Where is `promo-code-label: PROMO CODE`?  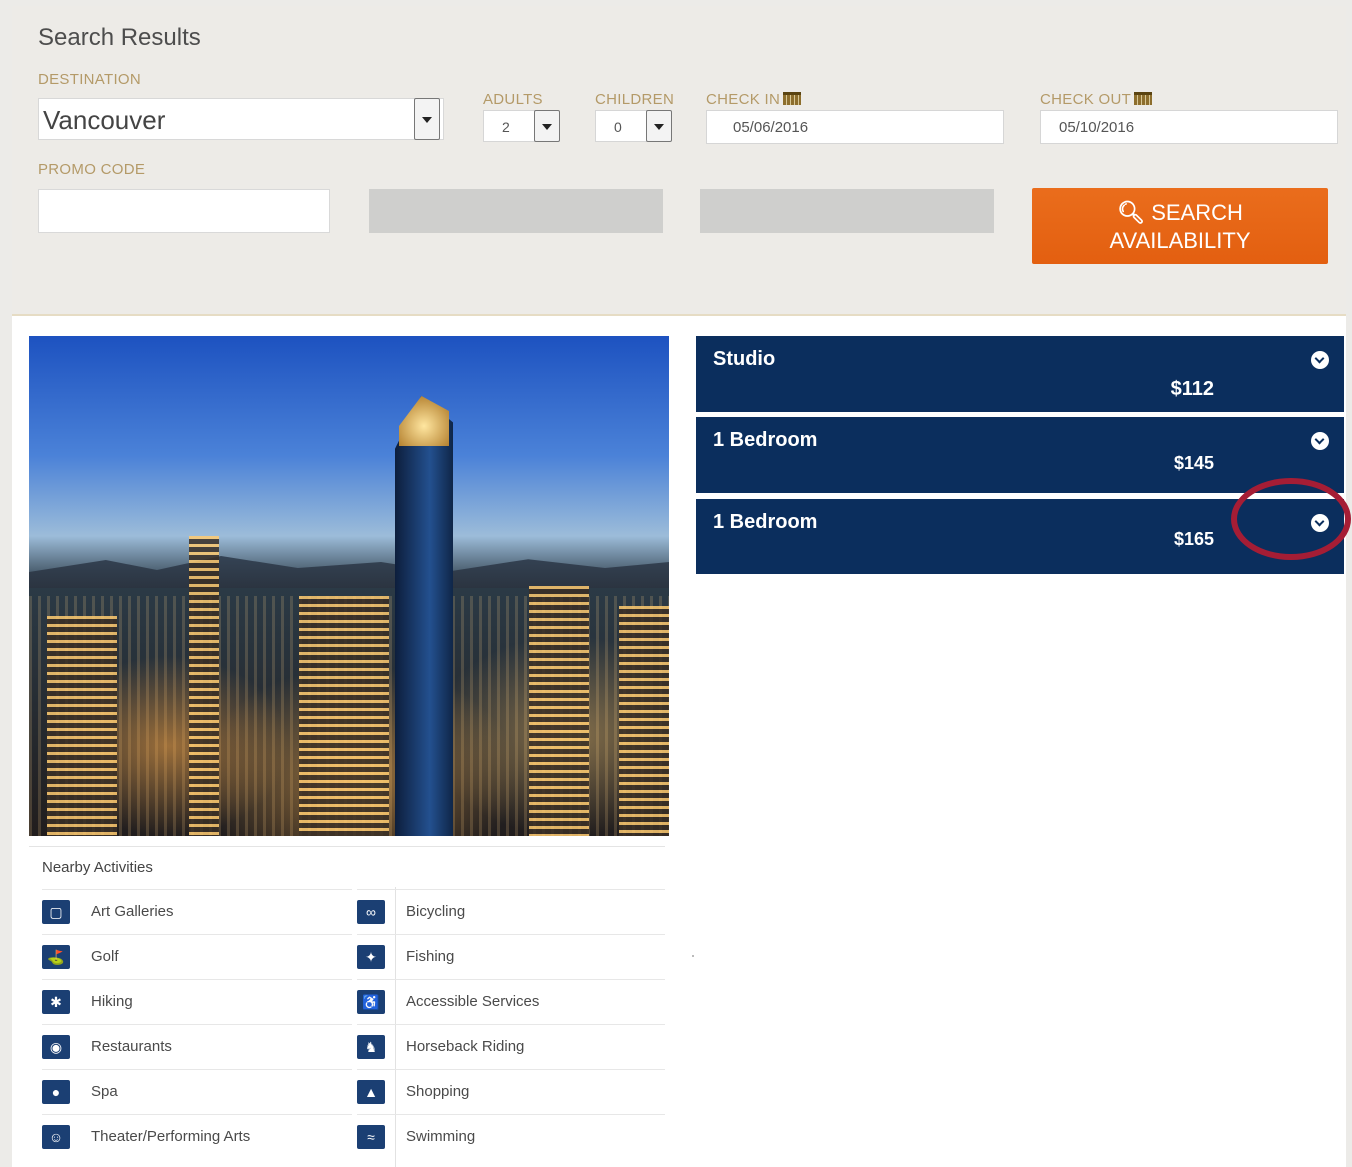
promo-code-label: PROMO CODE is located at coordinates (92, 169).